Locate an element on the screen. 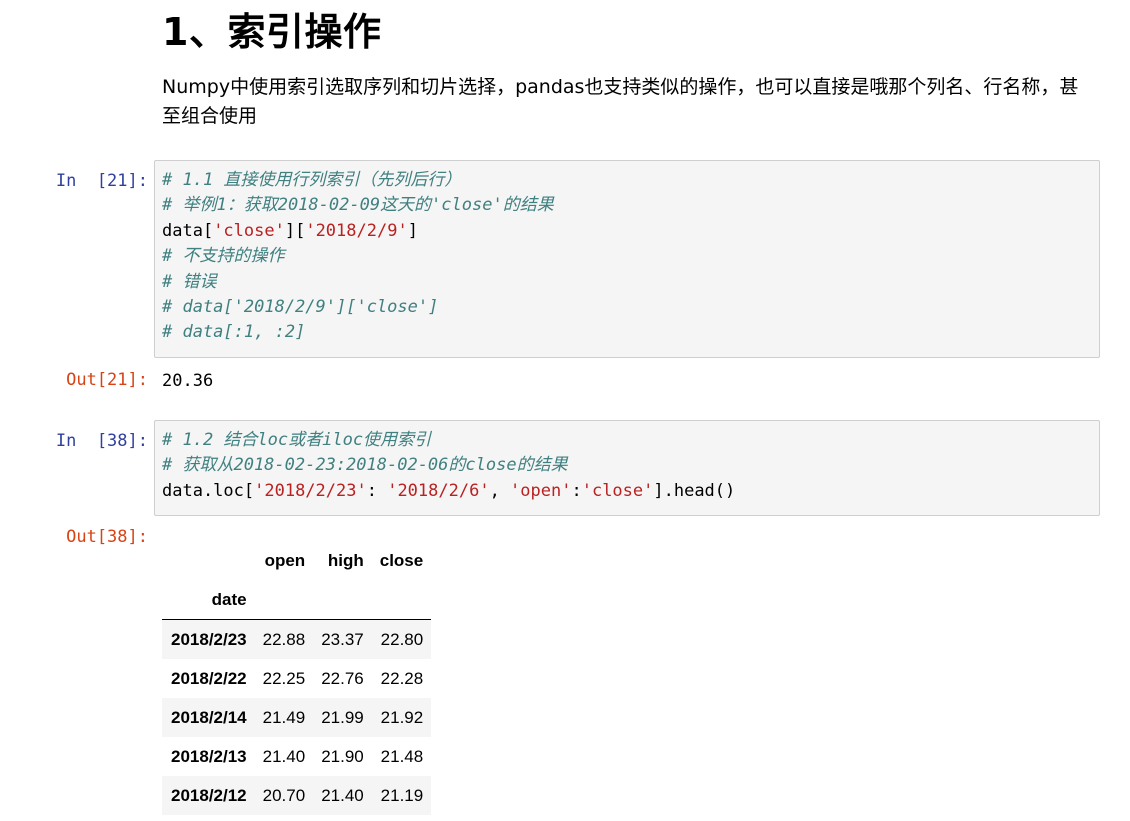 This screenshot has width=1130, height=821. table-cell: 22.76 is located at coordinates (342, 678).